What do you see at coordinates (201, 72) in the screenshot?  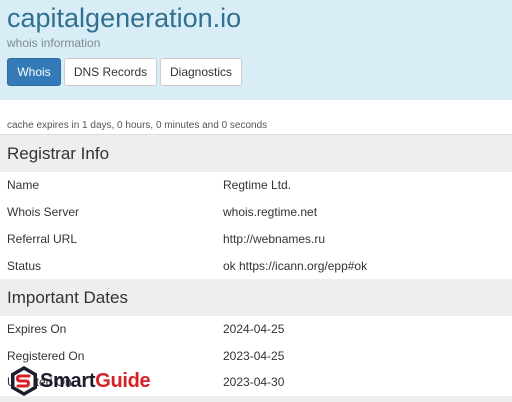 I see `tab-diagnostics: Diagnostics` at bounding box center [201, 72].